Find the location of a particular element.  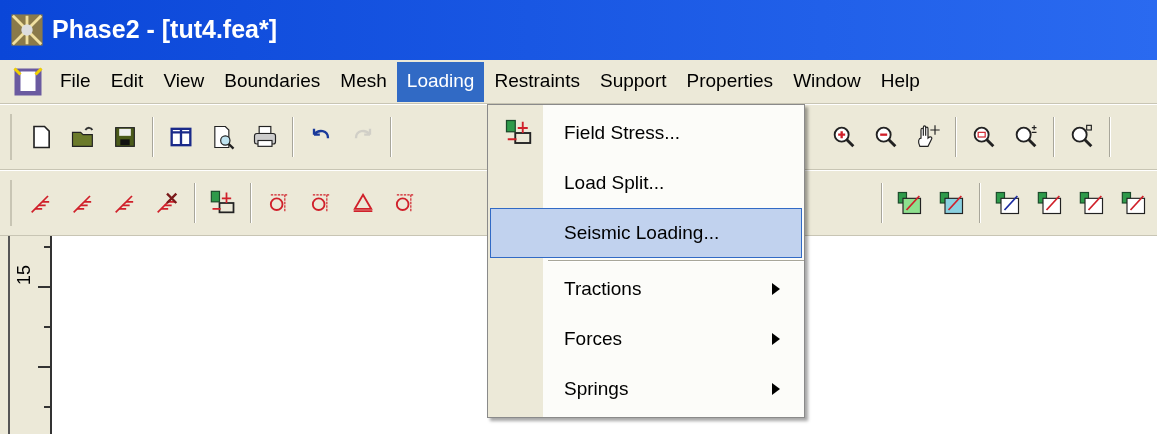

menu-entry: Tractions is located at coordinates (646, 289).